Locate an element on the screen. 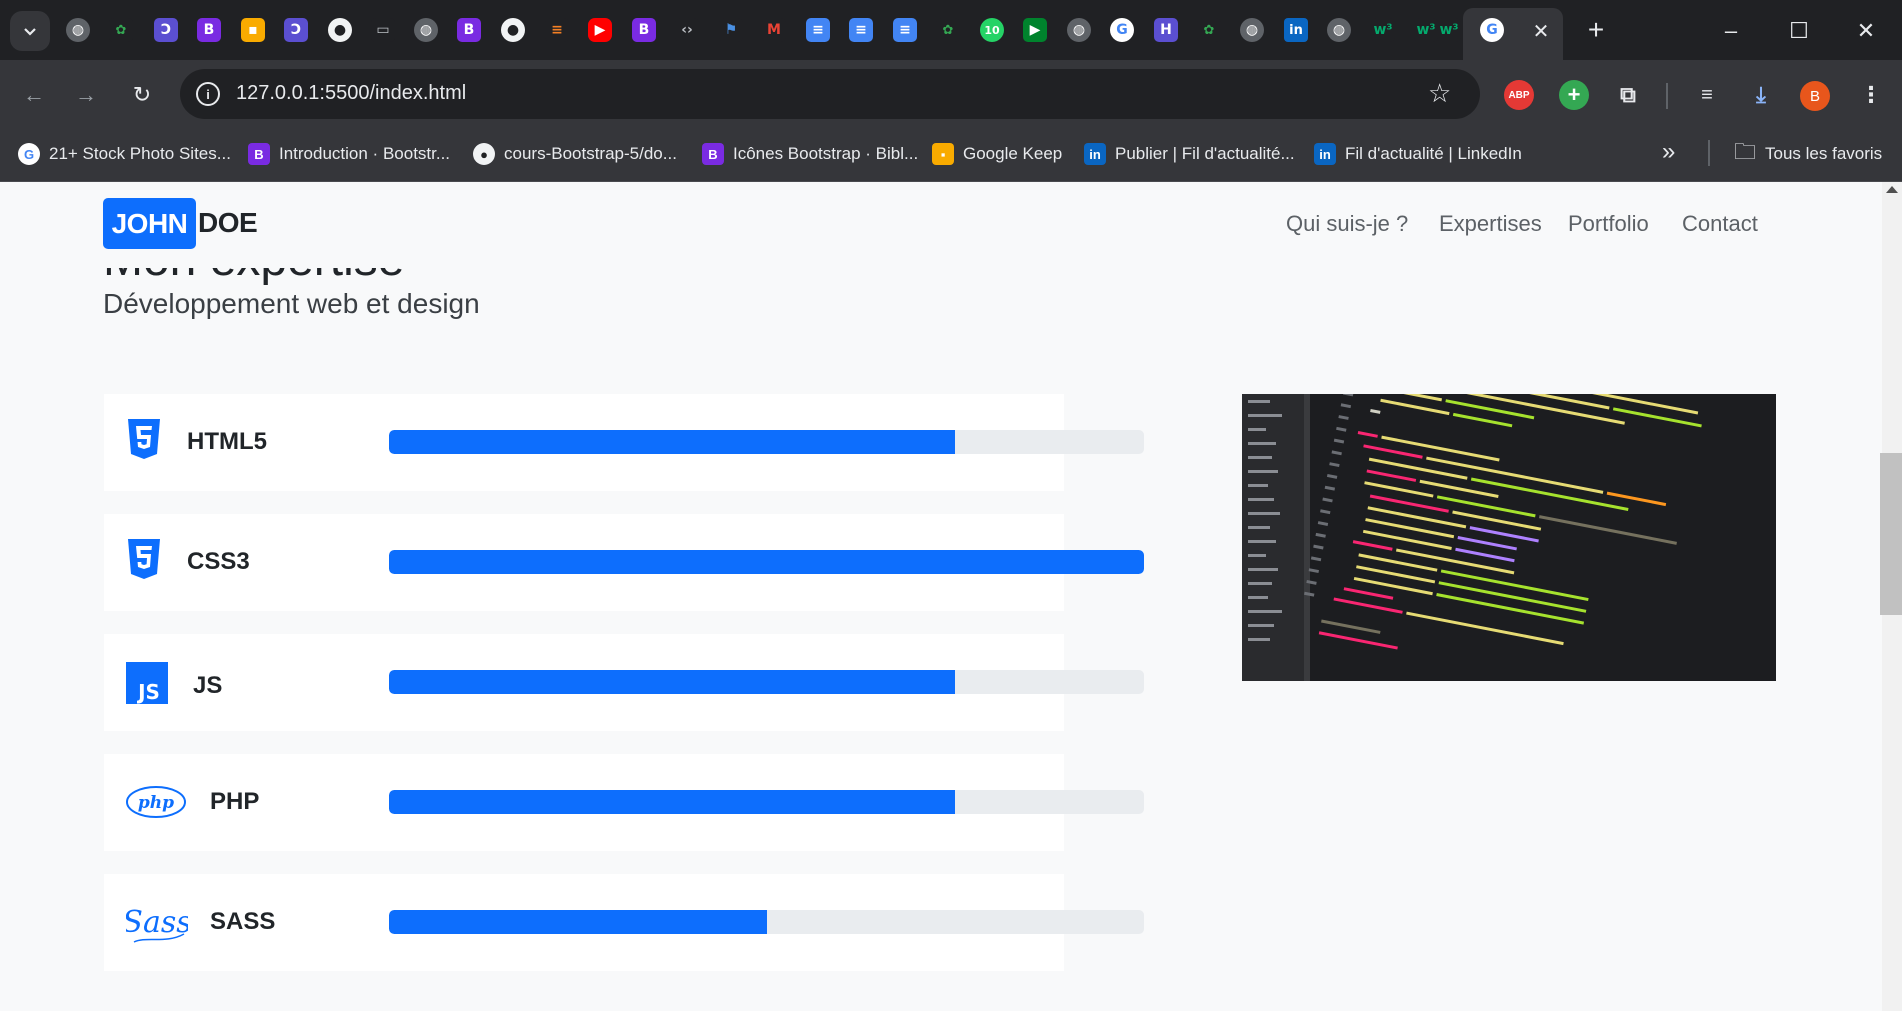 The image size is (1902, 1011). code-editor-illustration is located at coordinates (1509, 537).